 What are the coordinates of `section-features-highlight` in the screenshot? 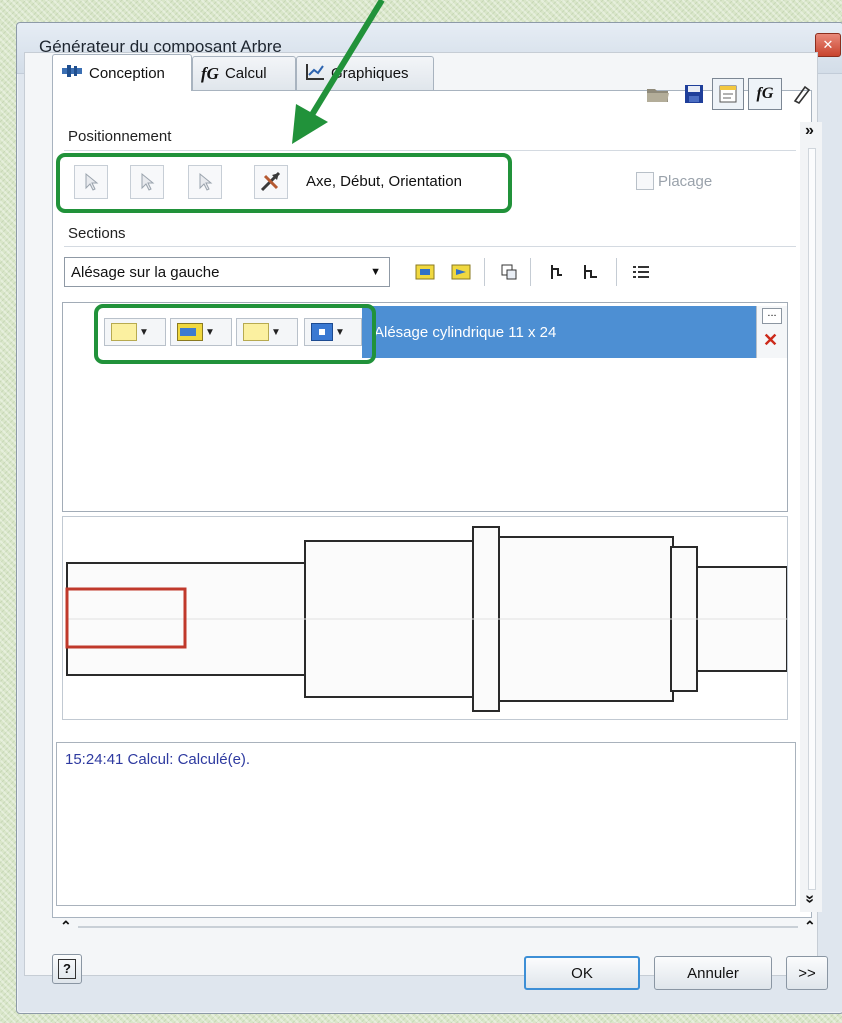 It's located at (235, 334).